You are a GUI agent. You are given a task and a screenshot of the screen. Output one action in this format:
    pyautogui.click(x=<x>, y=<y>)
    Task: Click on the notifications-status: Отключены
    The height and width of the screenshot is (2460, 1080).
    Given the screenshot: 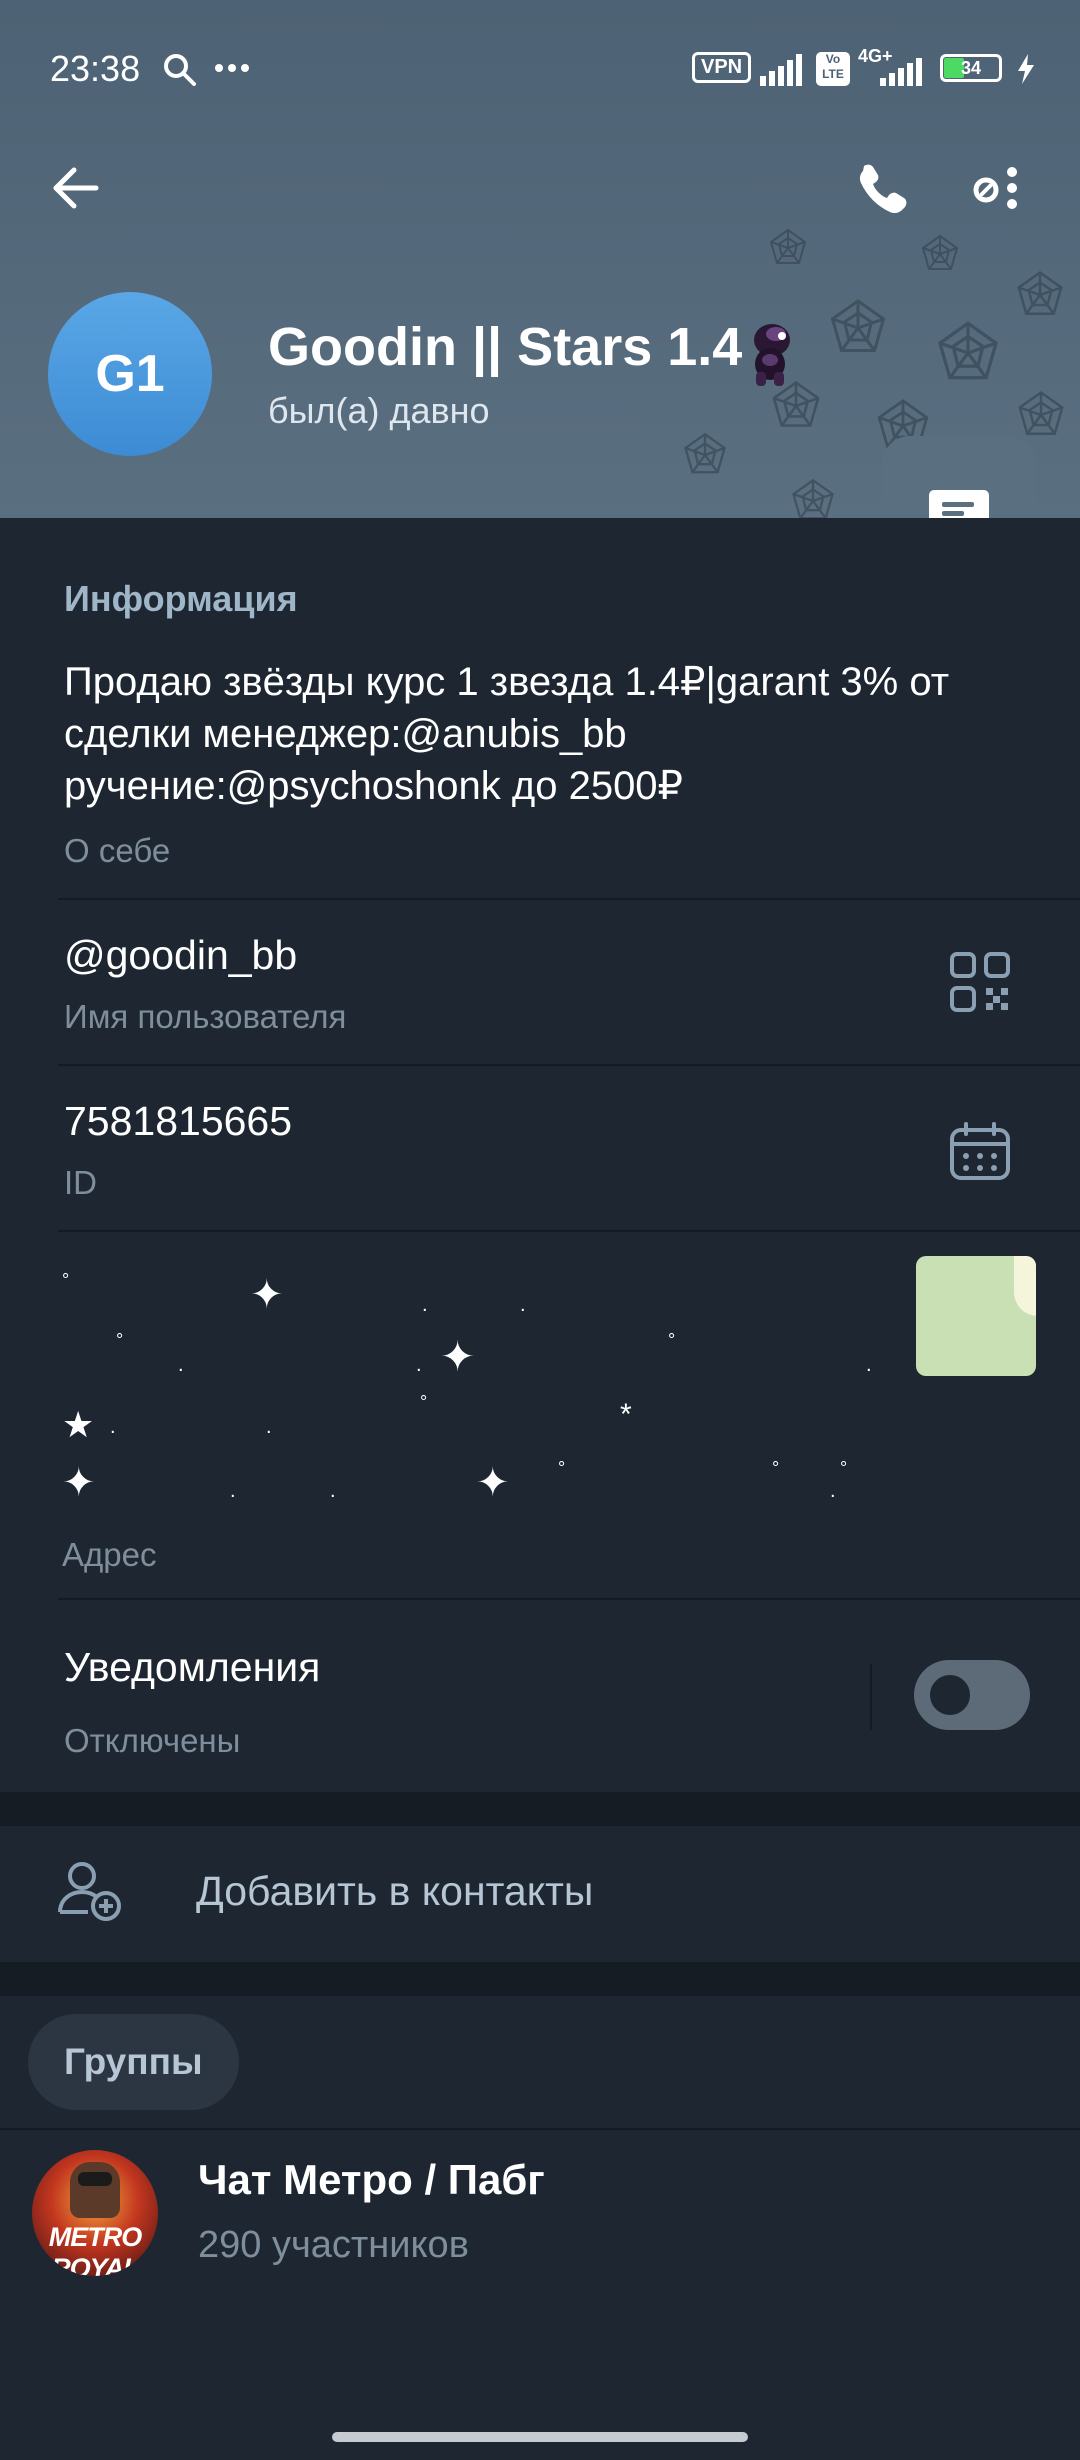 What is the action you would take?
    pyautogui.click(x=152, y=1740)
    